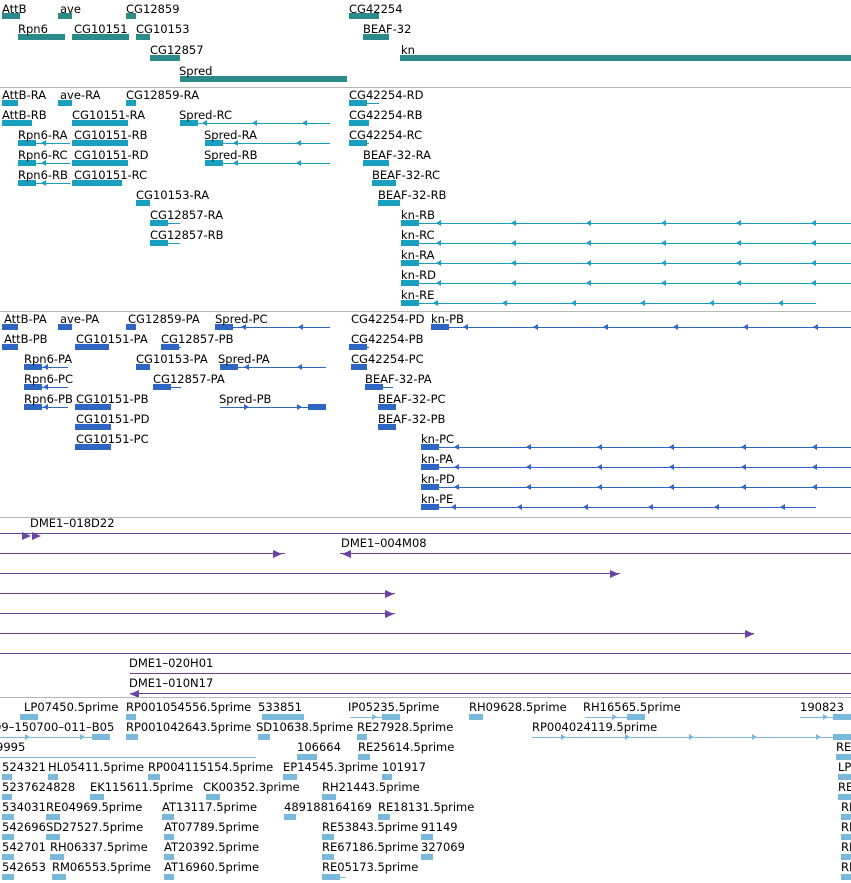 The image size is (851, 883). What do you see at coordinates (328, 807) in the screenshot?
I see `feature-489188164169-label: 489188164169` at bounding box center [328, 807].